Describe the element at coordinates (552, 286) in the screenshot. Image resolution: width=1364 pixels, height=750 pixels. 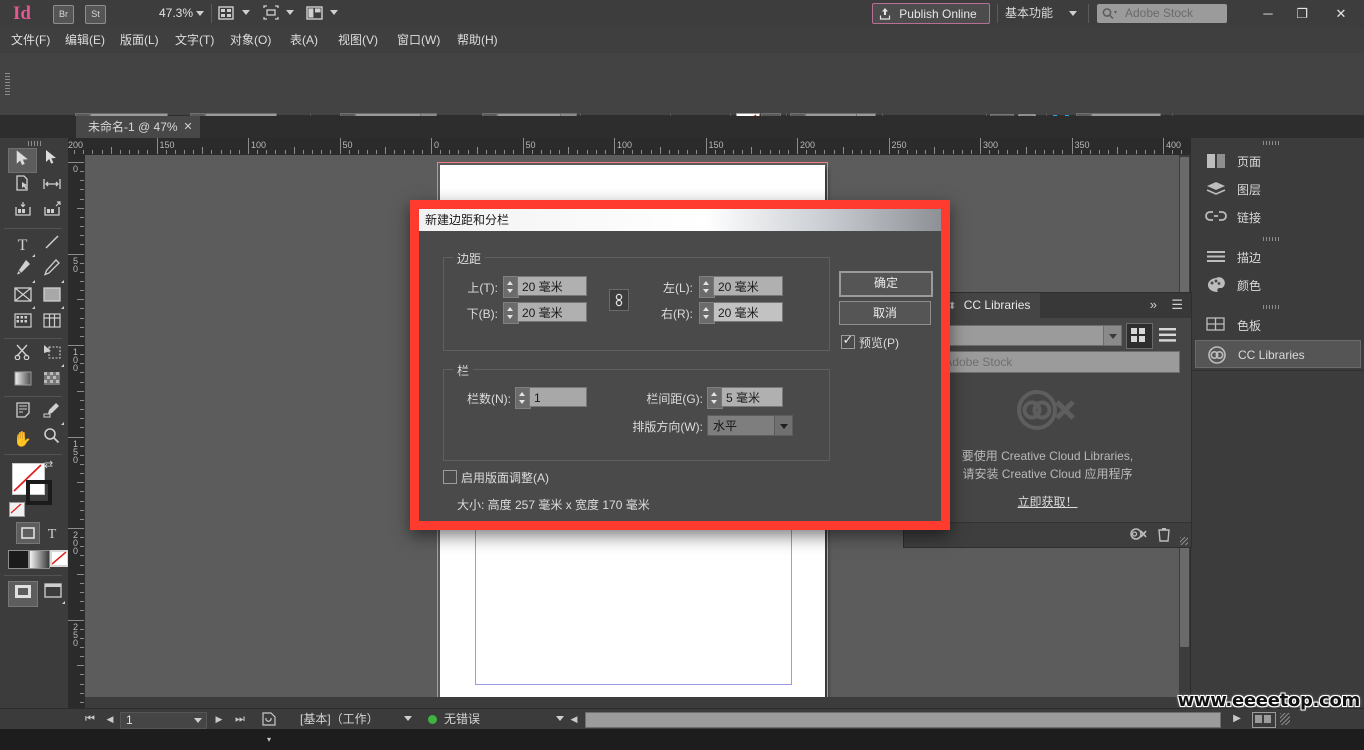
I see `margin-top-input: 20 毫米` at that location.